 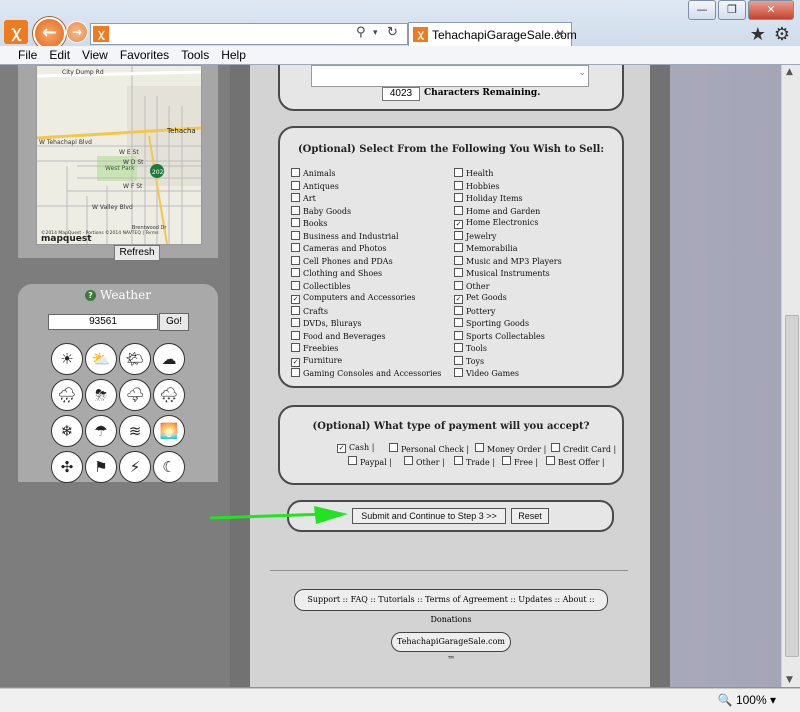 What do you see at coordinates (135, 359) in the screenshot?
I see `sun-cloud-icon: 🌤` at bounding box center [135, 359].